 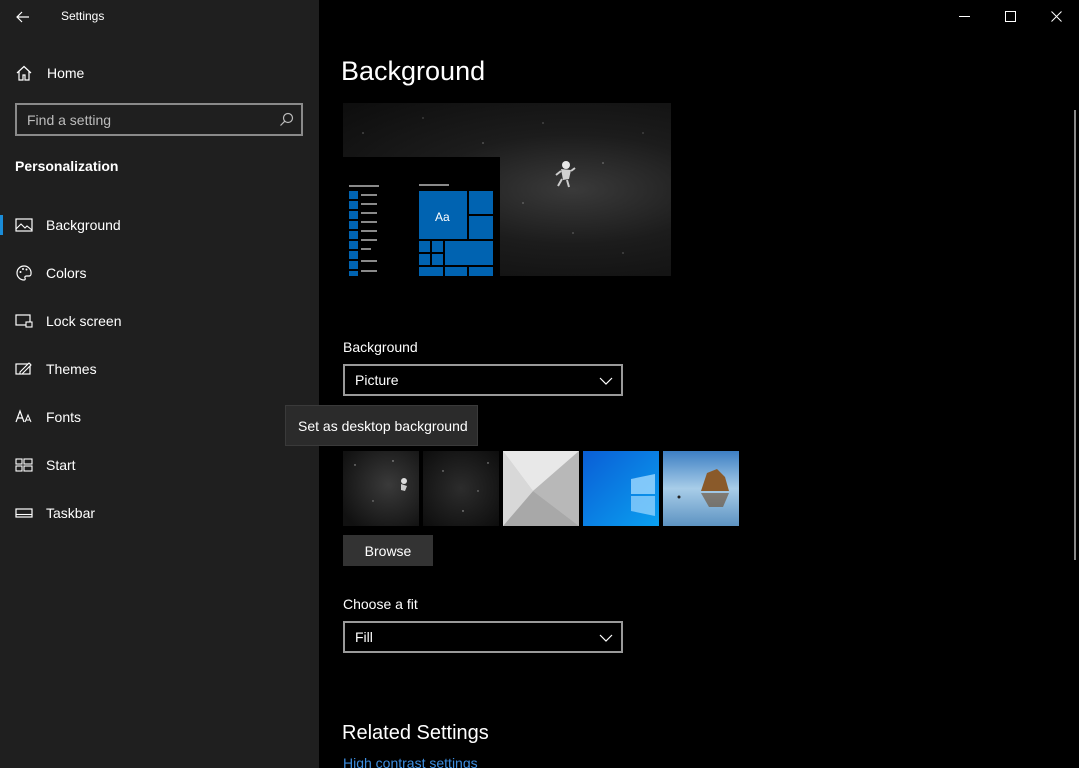 What do you see at coordinates (24, 465) in the screenshot?
I see `start-icon` at bounding box center [24, 465].